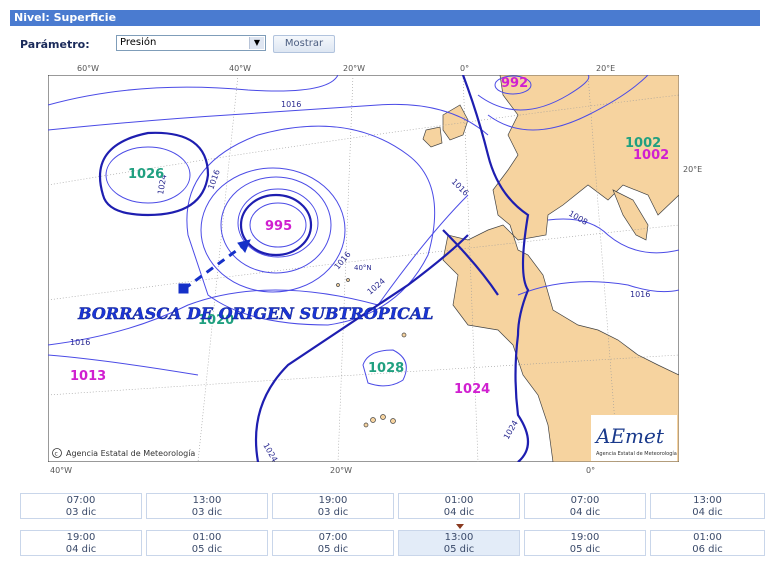  Describe the element at coordinates (255, 313) in the screenshot. I see `annotation-text: BORRASCA DE ORIGEN SUBTROPICAL` at that location.